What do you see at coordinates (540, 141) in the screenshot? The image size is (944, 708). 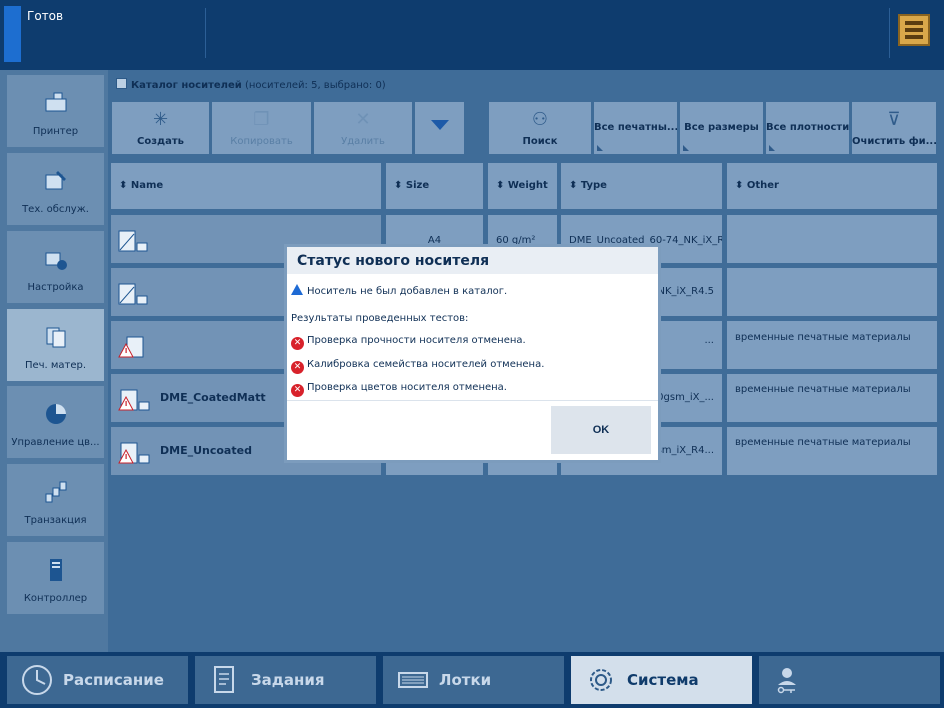 I see `search-label: Поиск` at bounding box center [540, 141].